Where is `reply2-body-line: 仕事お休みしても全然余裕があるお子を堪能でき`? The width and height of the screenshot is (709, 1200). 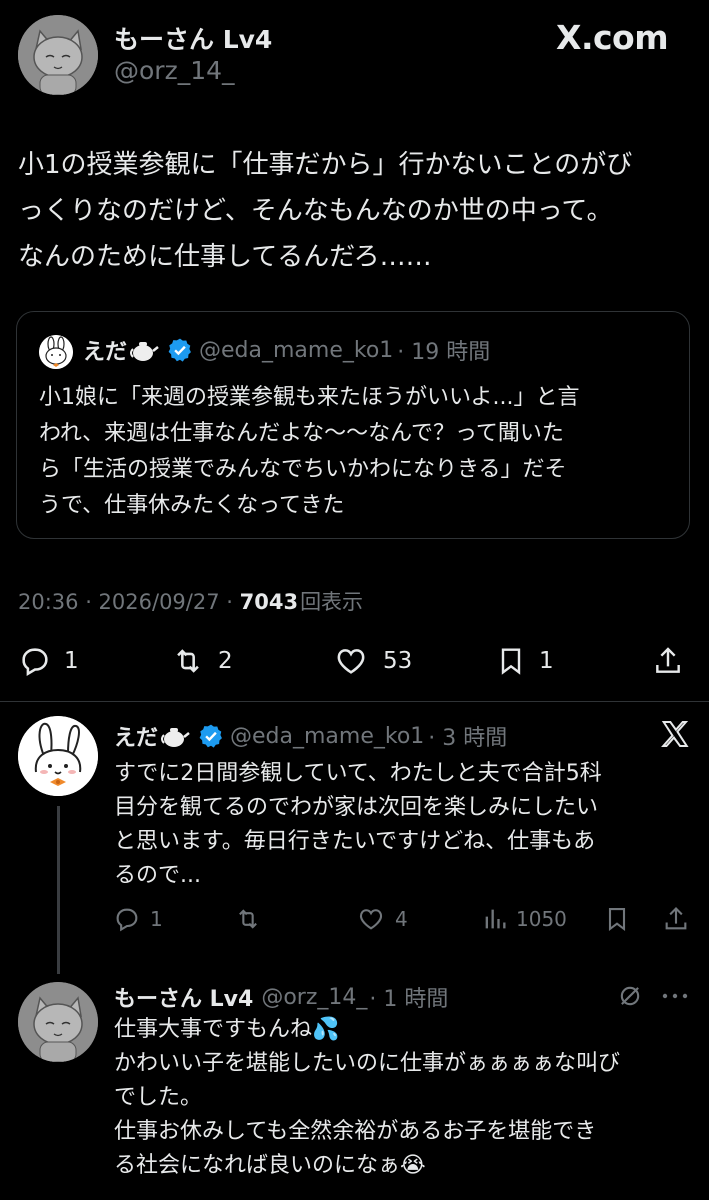
reply2-body-line: 仕事お休みしても全然余裕があるお子を堪能でき is located at coordinates (355, 1131).